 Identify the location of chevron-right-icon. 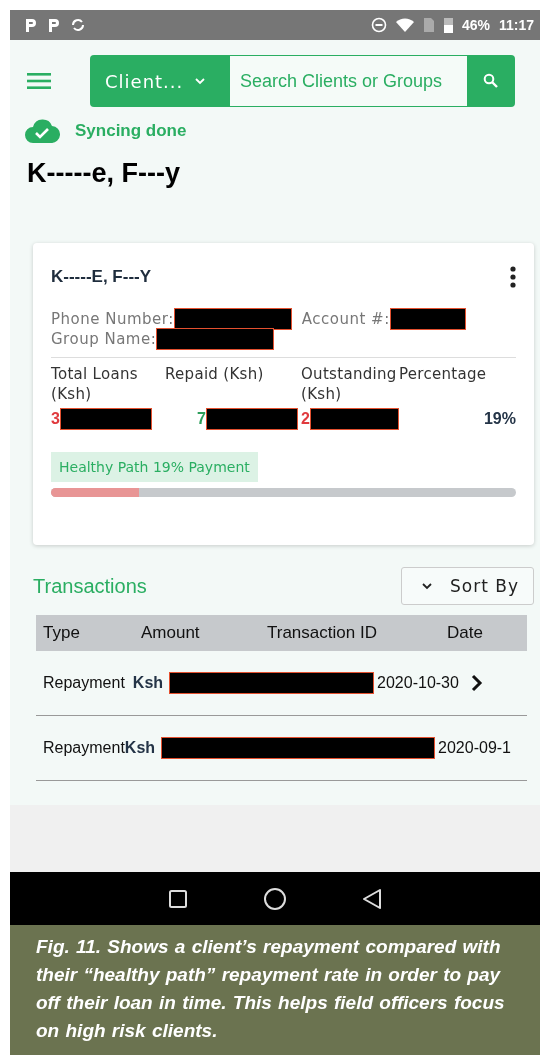
(476, 683).